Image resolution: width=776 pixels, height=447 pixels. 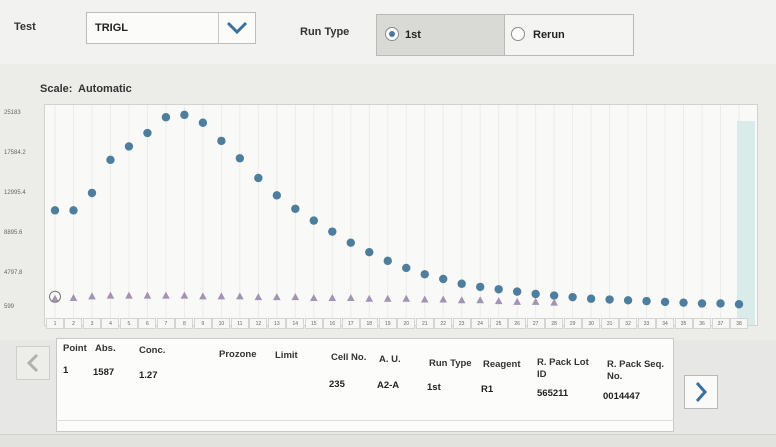 I want to click on x-tick-label: 38, so click(x=739, y=323).